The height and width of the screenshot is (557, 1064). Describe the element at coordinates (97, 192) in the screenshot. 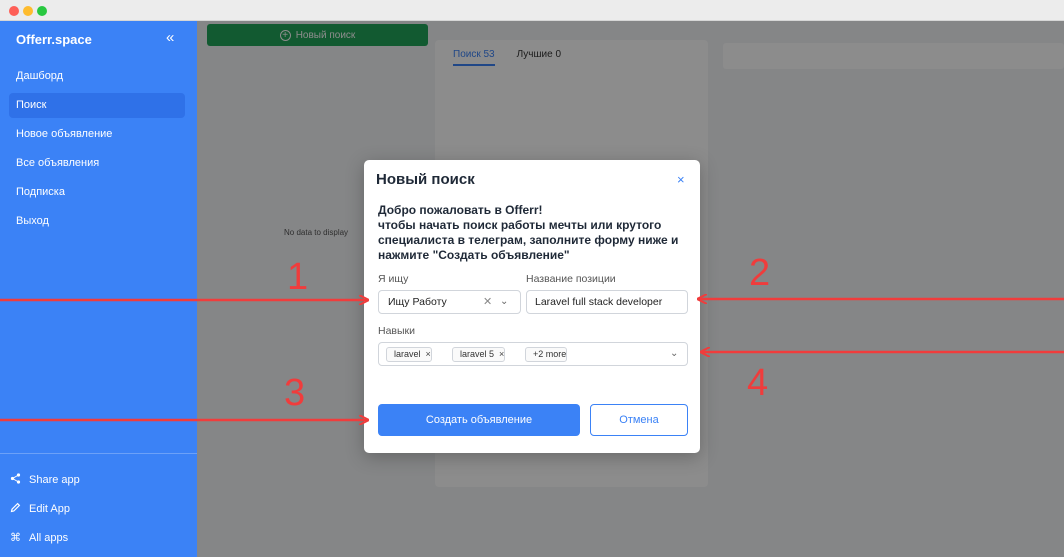

I see `sidebar-item-subscription: Подписка` at that location.